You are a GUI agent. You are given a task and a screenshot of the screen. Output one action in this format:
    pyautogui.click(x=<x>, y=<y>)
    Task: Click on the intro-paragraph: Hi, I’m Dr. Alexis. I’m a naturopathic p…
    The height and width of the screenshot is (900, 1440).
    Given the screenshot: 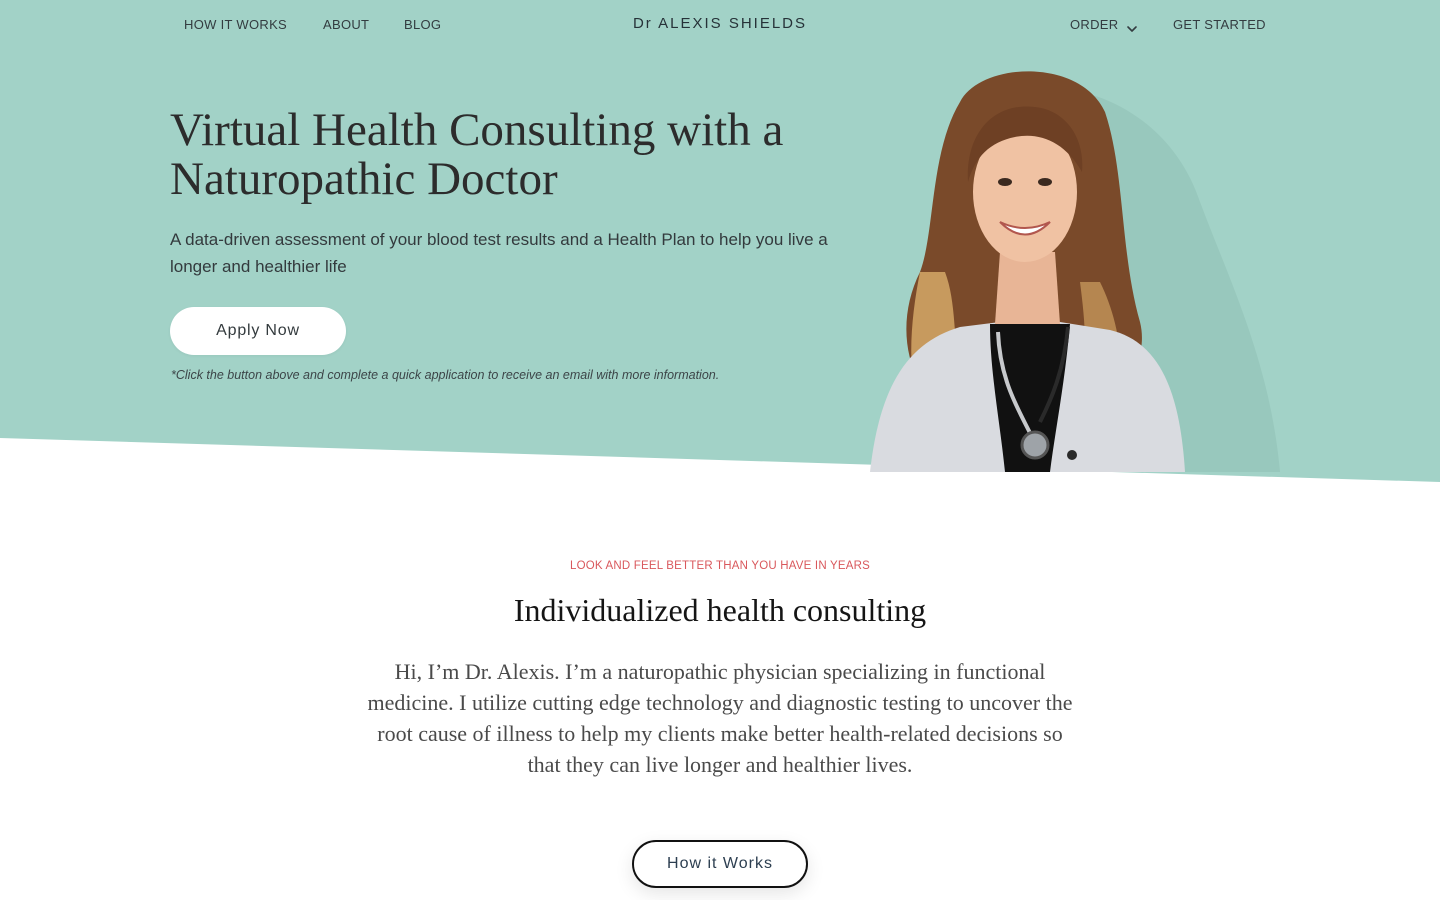 What is the action you would take?
    pyautogui.click(x=720, y=718)
    